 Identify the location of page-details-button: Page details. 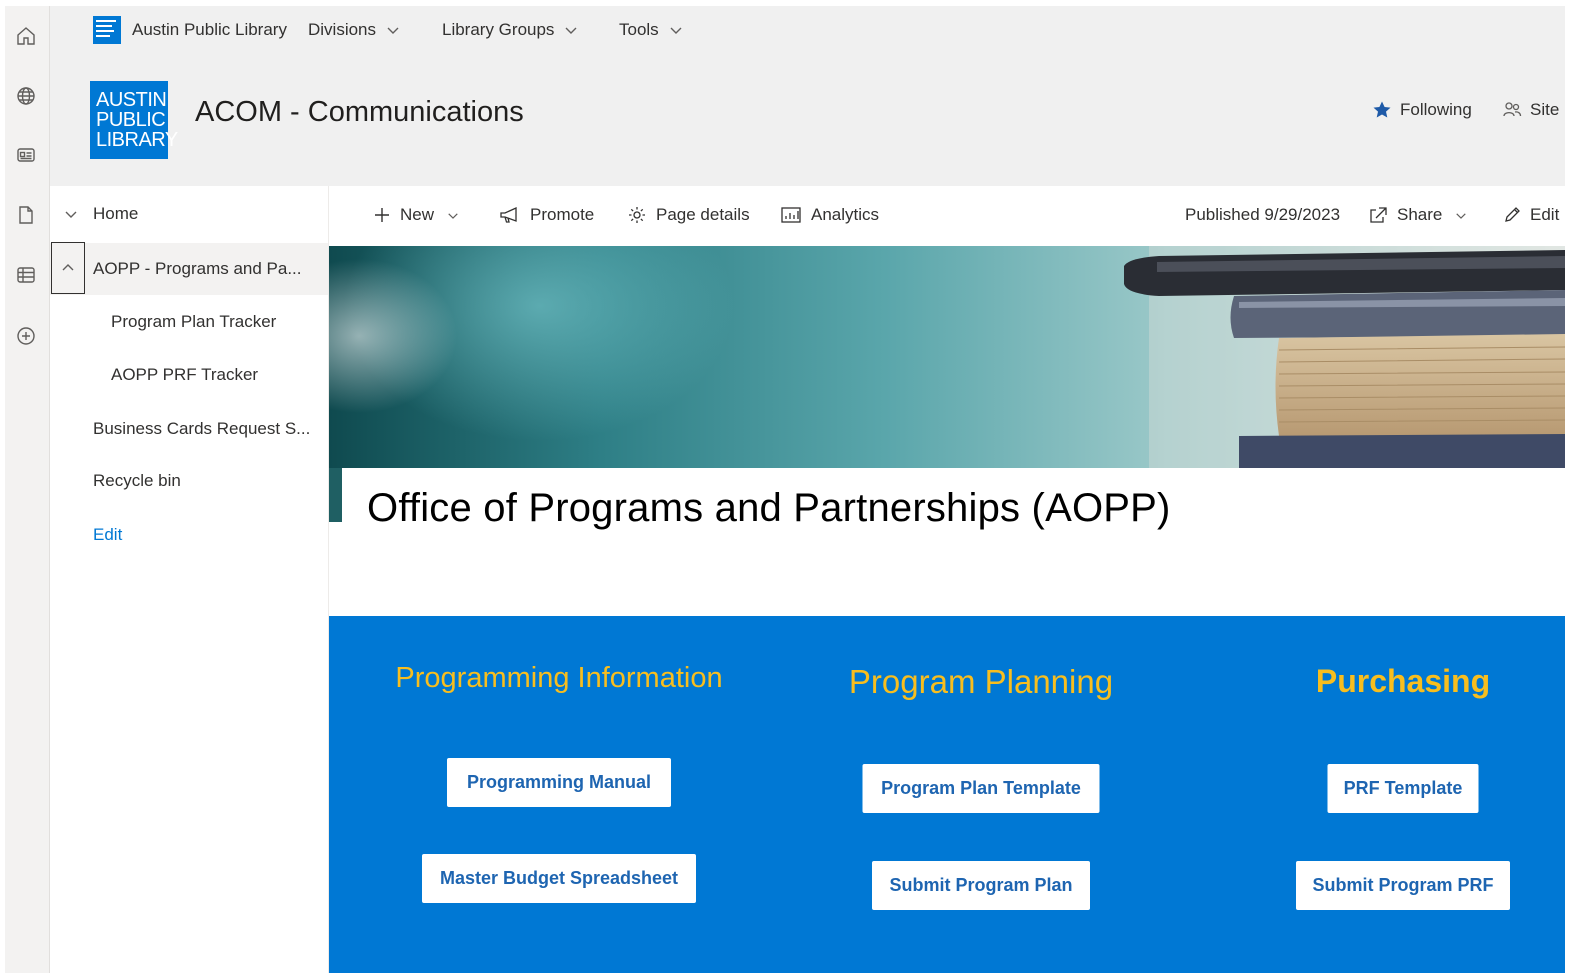
(688, 215).